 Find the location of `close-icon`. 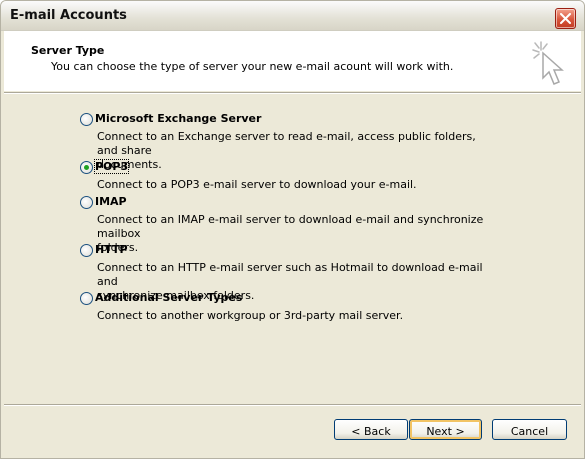

close-icon is located at coordinates (565, 18).